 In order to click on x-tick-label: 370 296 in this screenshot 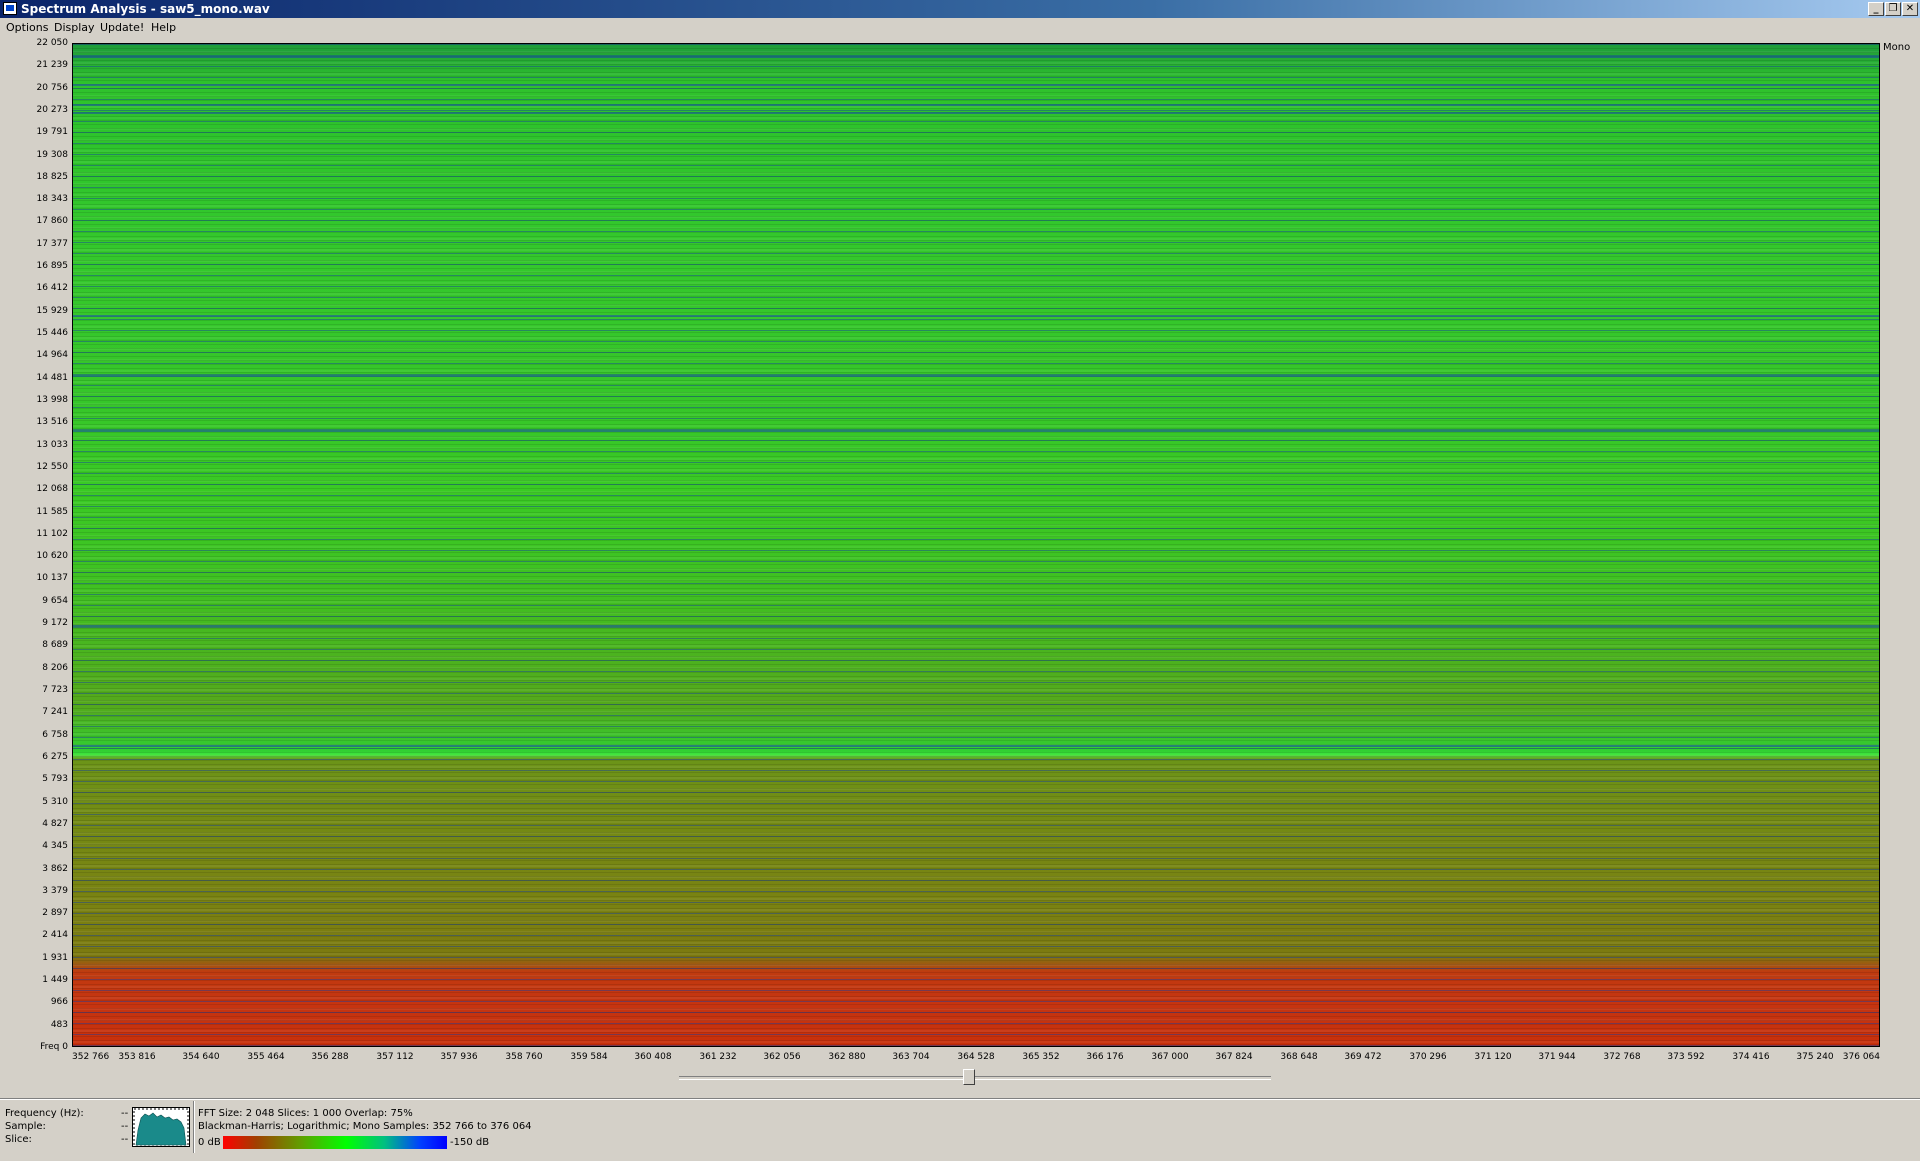, I will do `click(1428, 1057)`.